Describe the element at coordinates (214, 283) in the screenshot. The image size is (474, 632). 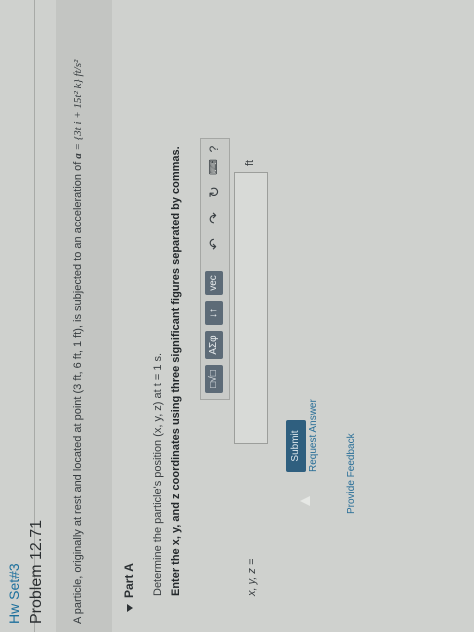
I see `vector-button: vec` at that location.